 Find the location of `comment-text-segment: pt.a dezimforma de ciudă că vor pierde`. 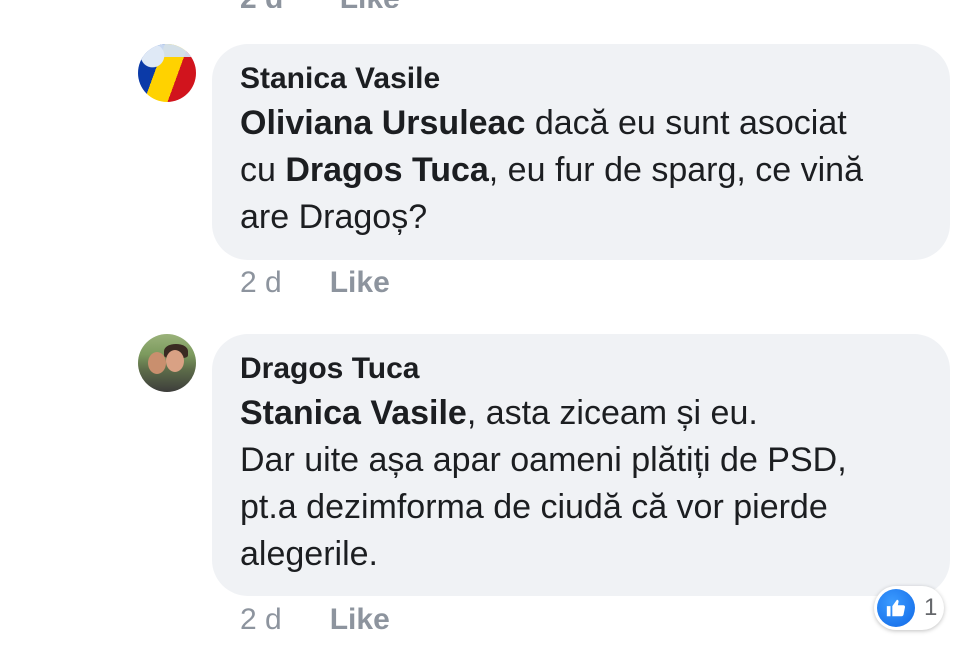

comment-text-segment: pt.a dezimforma de ciudă că vor pierde is located at coordinates (534, 507).